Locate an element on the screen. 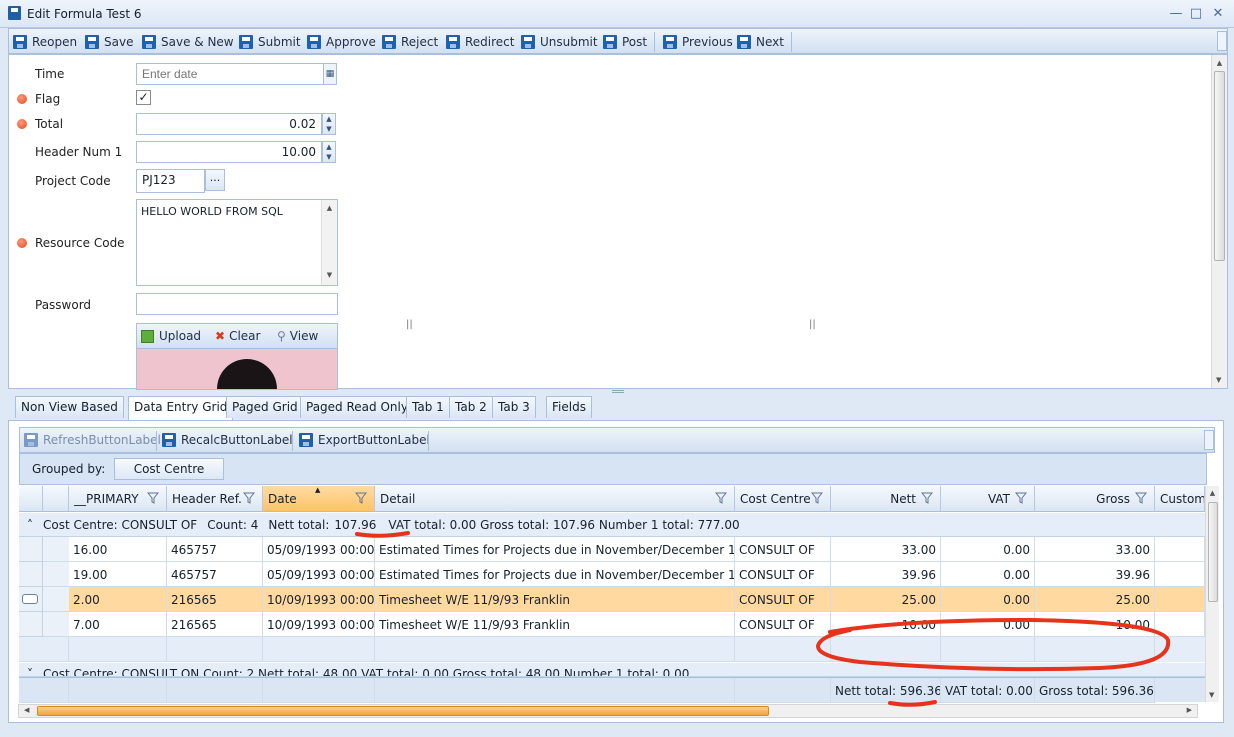 Image resolution: width=1234 pixels, height=737 pixels. annotation-ellipse is located at coordinates (993, 644).